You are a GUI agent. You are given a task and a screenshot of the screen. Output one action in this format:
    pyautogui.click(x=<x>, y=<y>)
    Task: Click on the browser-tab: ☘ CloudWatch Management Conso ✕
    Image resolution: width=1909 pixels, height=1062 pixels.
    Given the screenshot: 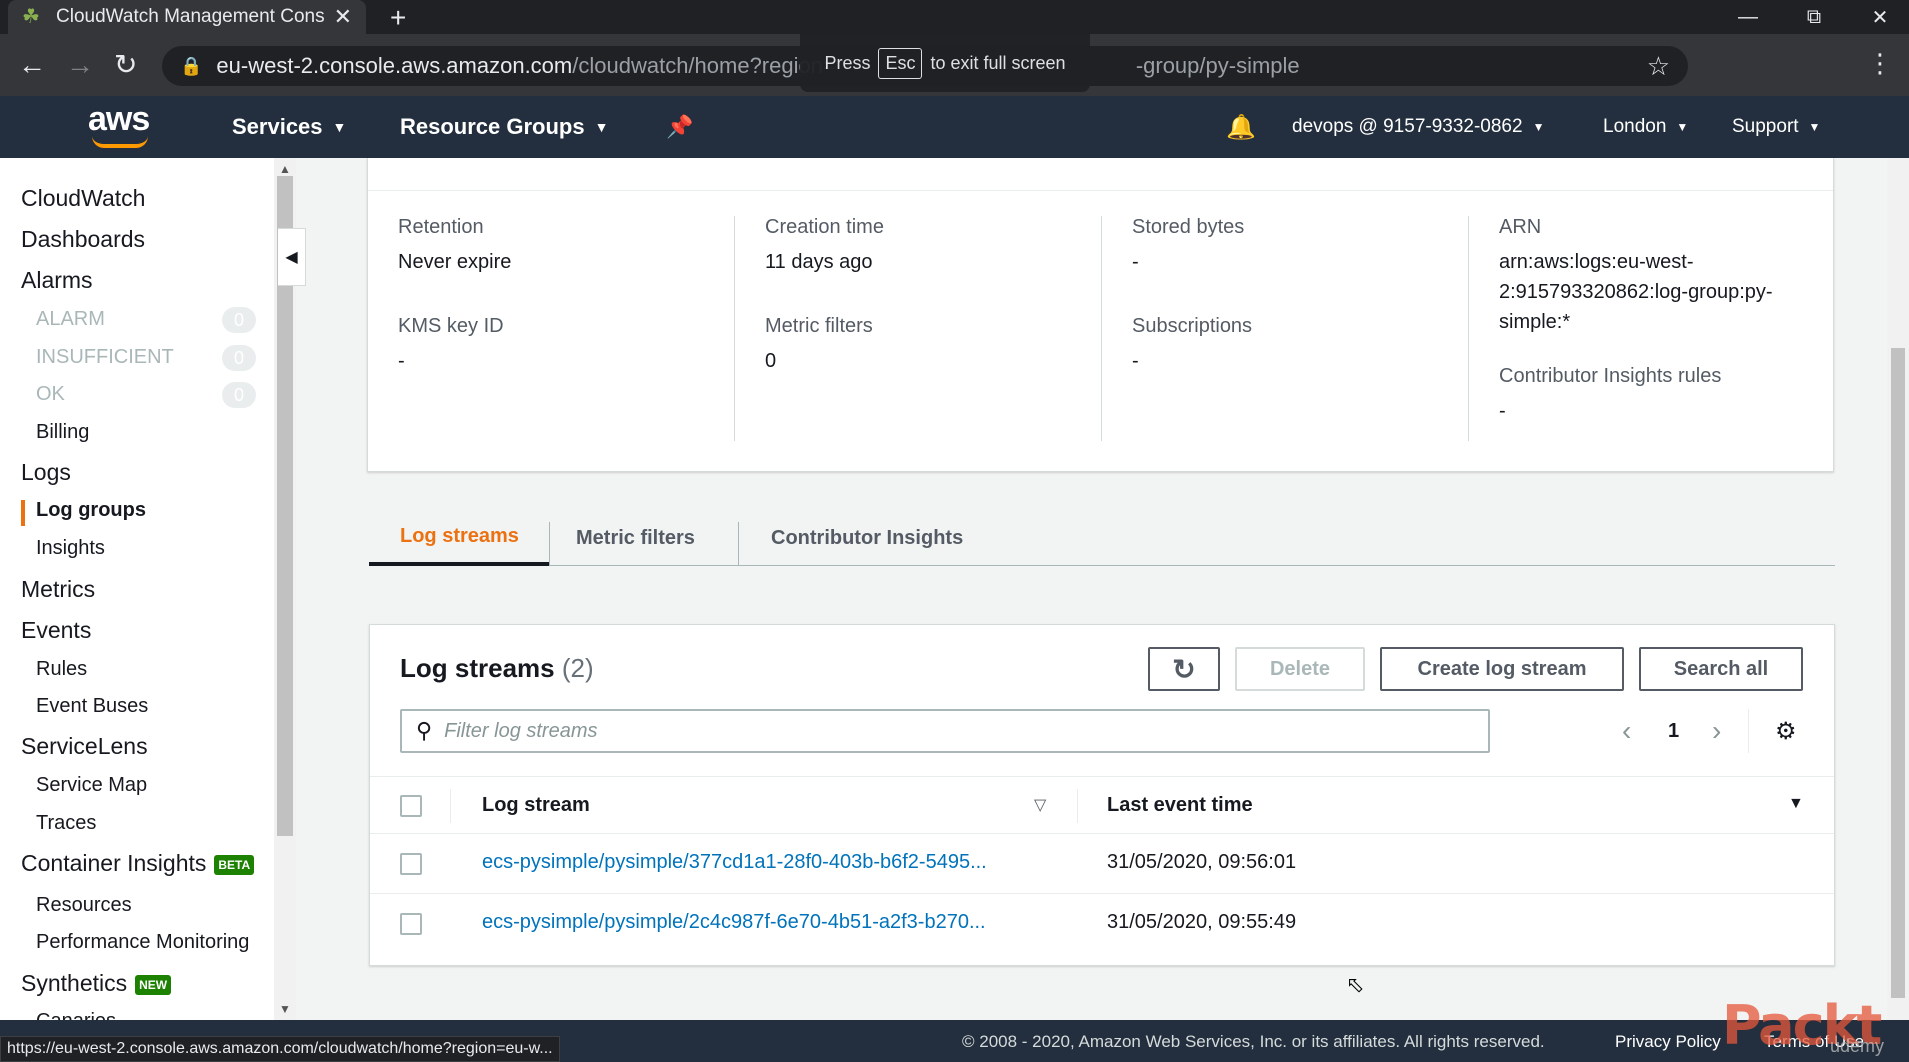 What is the action you would take?
    pyautogui.click(x=187, y=17)
    